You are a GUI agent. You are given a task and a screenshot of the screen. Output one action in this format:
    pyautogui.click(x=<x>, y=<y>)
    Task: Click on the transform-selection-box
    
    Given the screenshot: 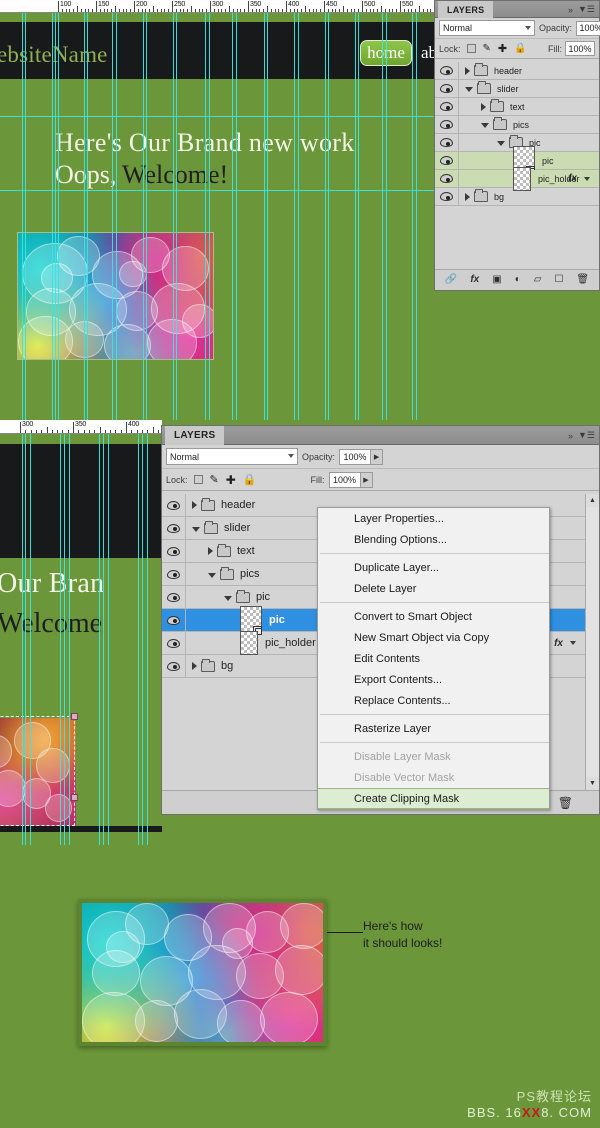 What is the action you would take?
    pyautogui.click(x=37, y=771)
    